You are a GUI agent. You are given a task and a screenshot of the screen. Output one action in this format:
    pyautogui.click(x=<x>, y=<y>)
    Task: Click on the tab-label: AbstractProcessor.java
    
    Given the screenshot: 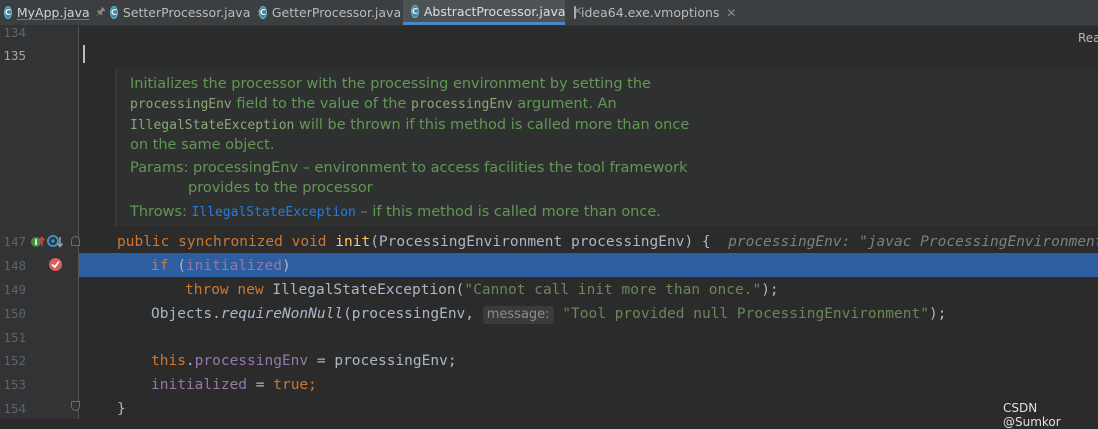 What is the action you would take?
    pyautogui.click(x=494, y=11)
    